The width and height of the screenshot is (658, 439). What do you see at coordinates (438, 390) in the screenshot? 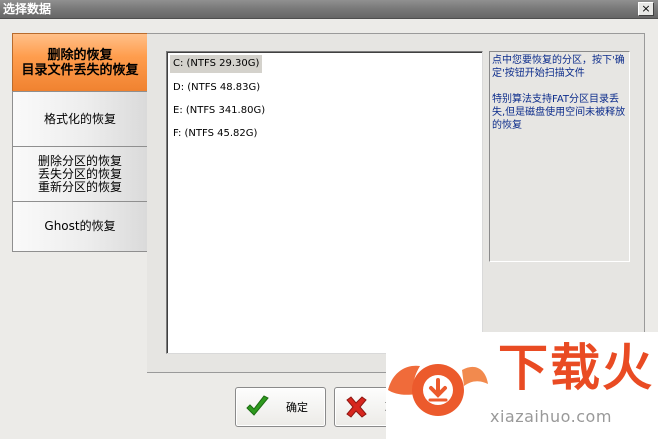
I see `watermark-logo-icon` at bounding box center [438, 390].